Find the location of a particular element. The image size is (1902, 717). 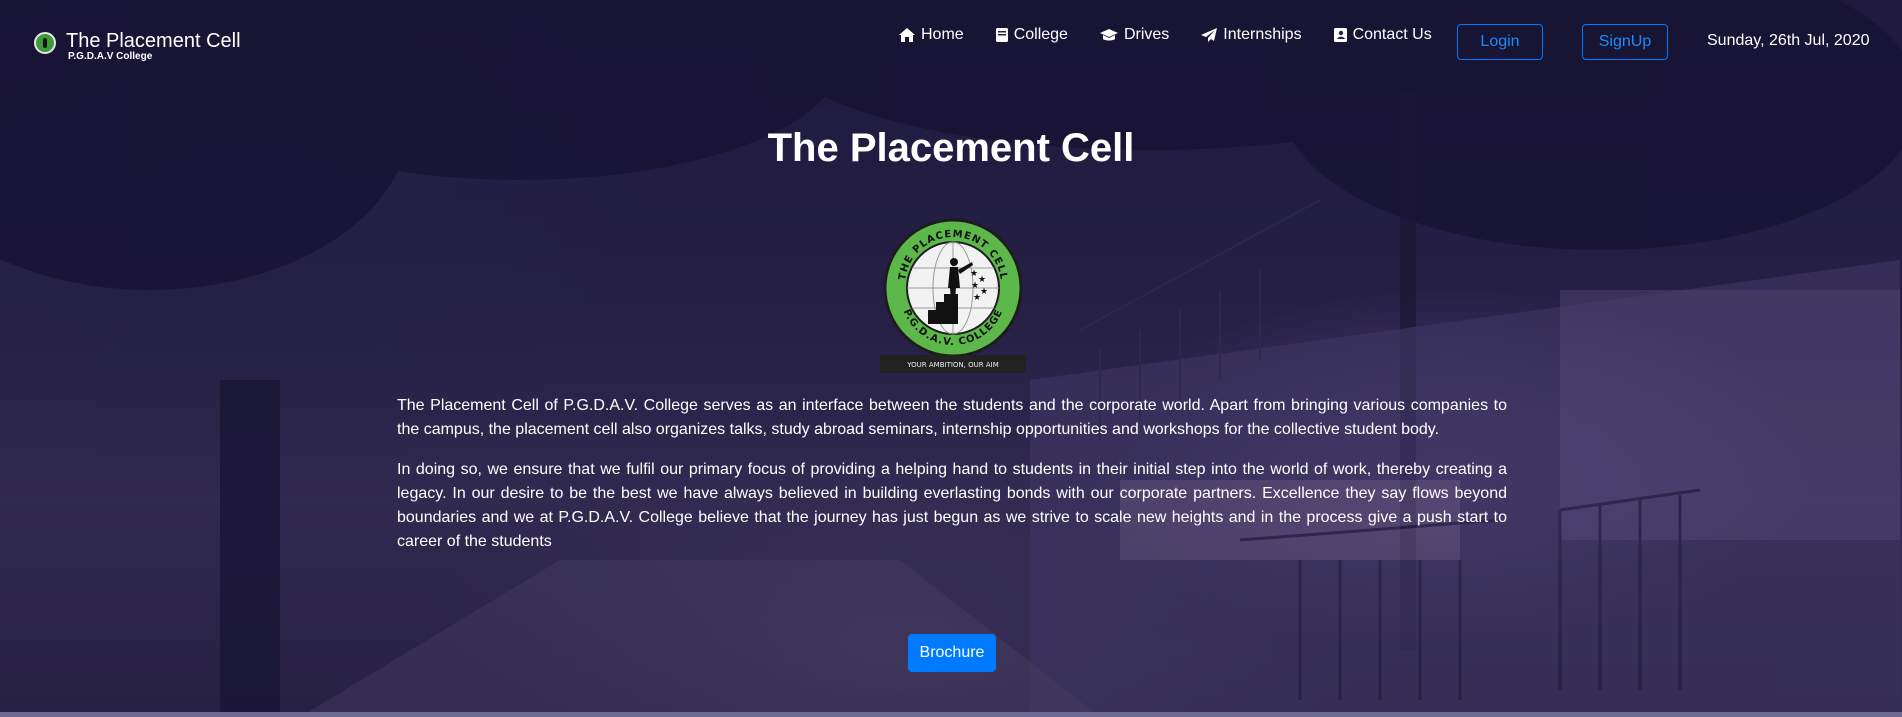

brand-title: The Placement Cell is located at coordinates (153, 41).